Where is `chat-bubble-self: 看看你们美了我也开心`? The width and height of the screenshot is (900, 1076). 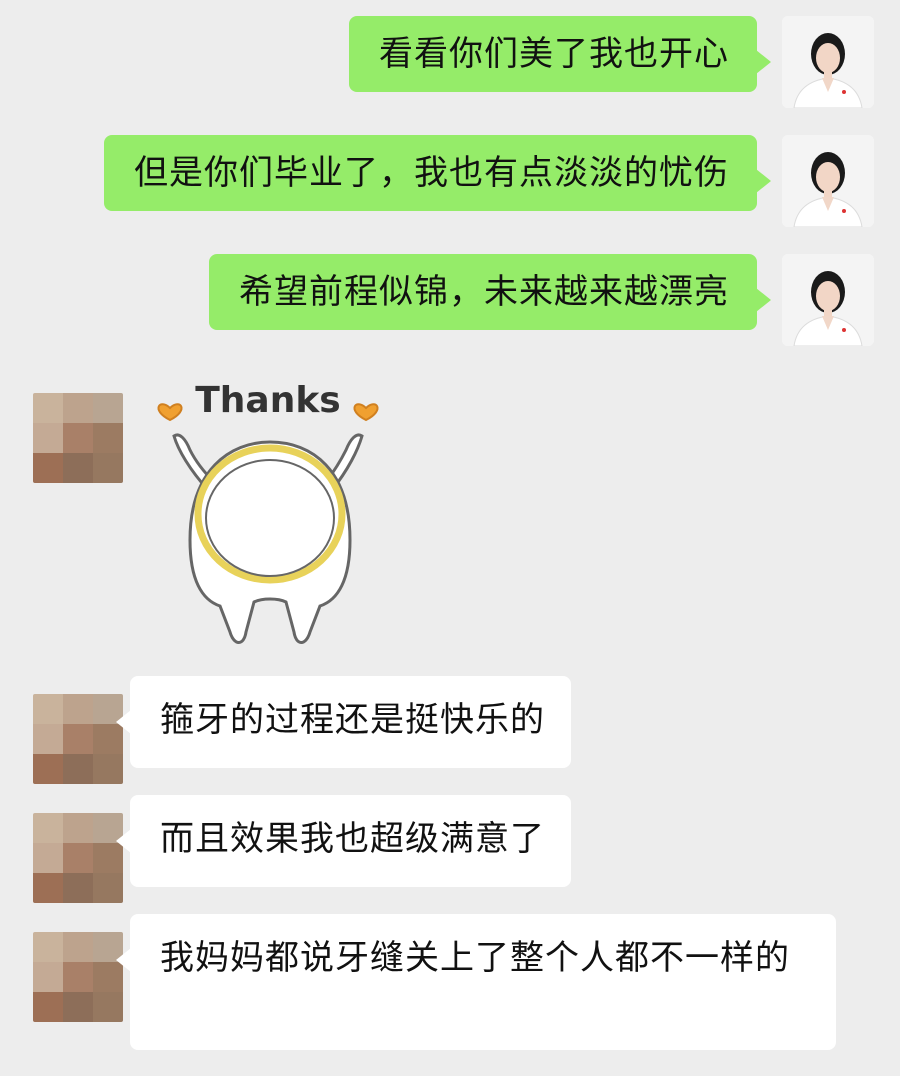
chat-bubble-self: 看看你们美了我也开心 is located at coordinates (560, 54).